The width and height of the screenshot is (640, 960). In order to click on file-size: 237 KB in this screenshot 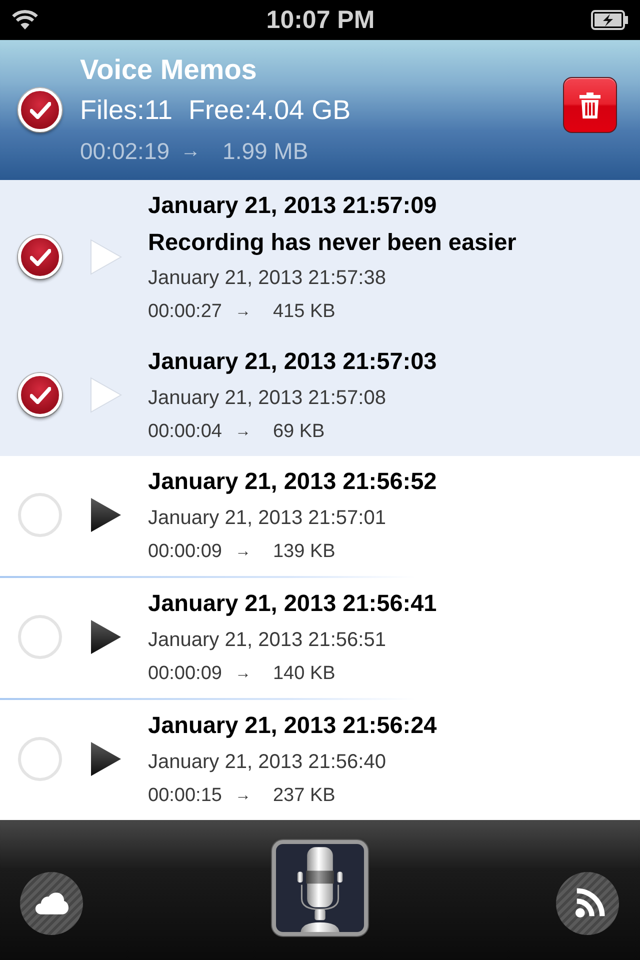, I will do `click(304, 796)`.